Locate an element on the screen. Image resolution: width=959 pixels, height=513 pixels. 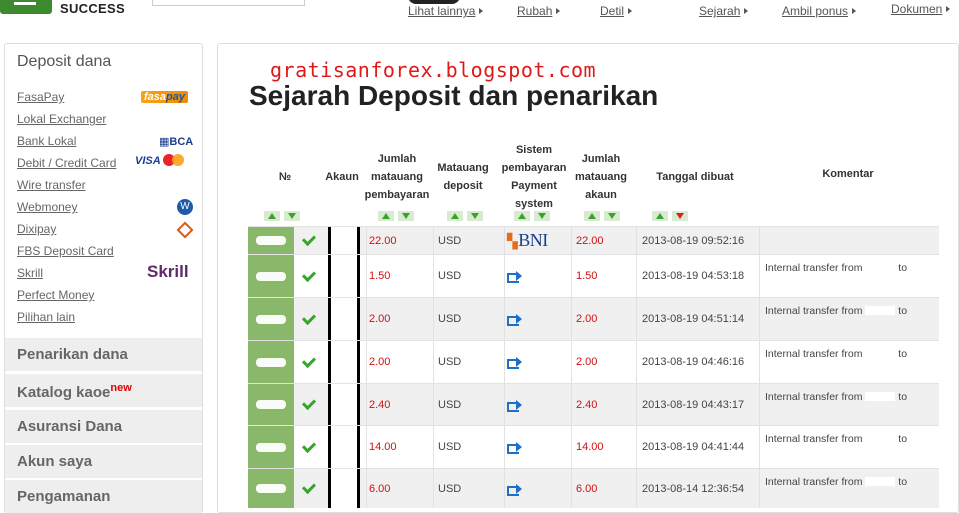
sort-matauang-deposit is located at coordinates (465, 216).